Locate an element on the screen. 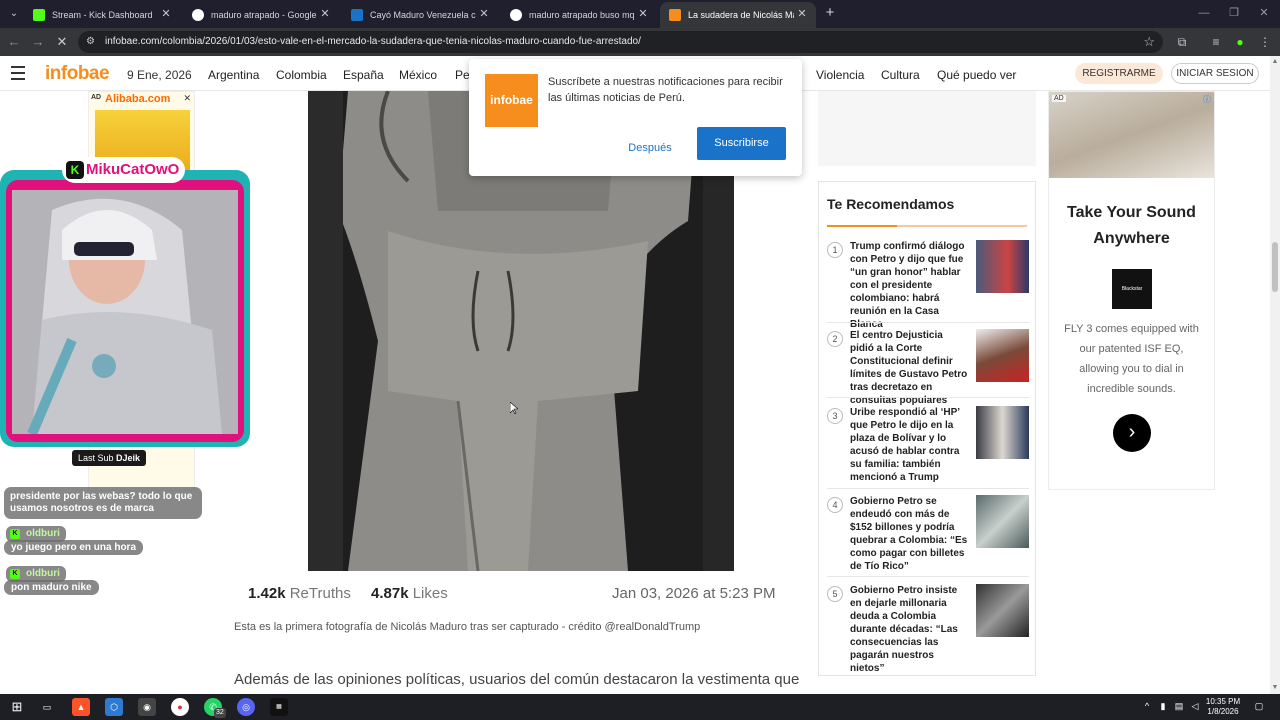  register-button: REGISTRARME is located at coordinates (1119, 73).